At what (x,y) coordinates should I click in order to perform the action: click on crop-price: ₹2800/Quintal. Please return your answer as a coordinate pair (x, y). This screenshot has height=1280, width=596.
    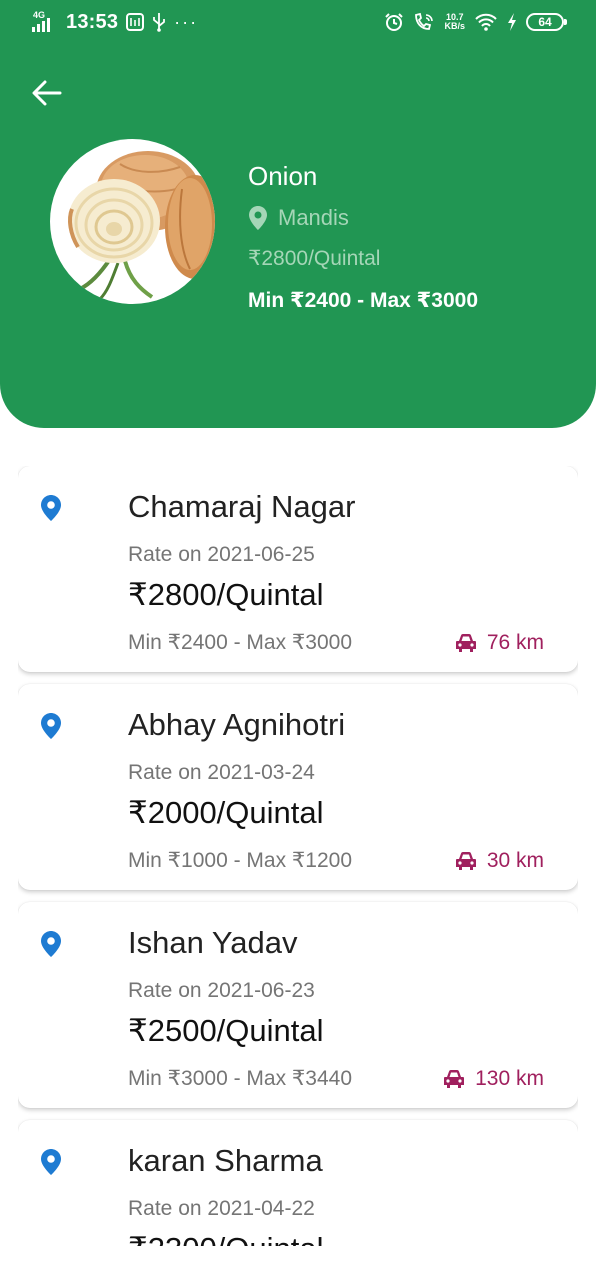
    Looking at the image, I should click on (314, 258).